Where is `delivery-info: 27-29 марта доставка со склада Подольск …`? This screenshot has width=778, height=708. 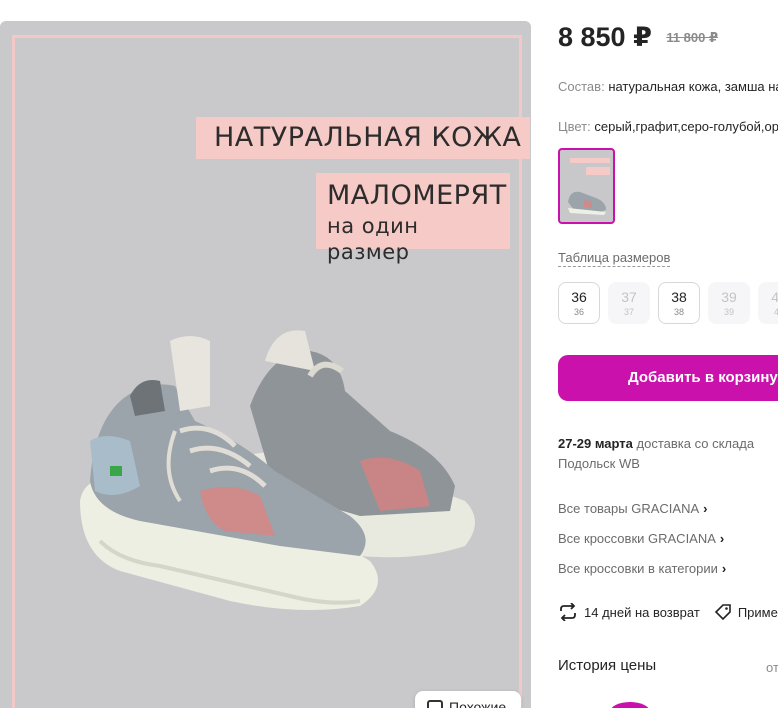
delivery-info: 27-29 марта доставка со склада Подольск … is located at coordinates (656, 454).